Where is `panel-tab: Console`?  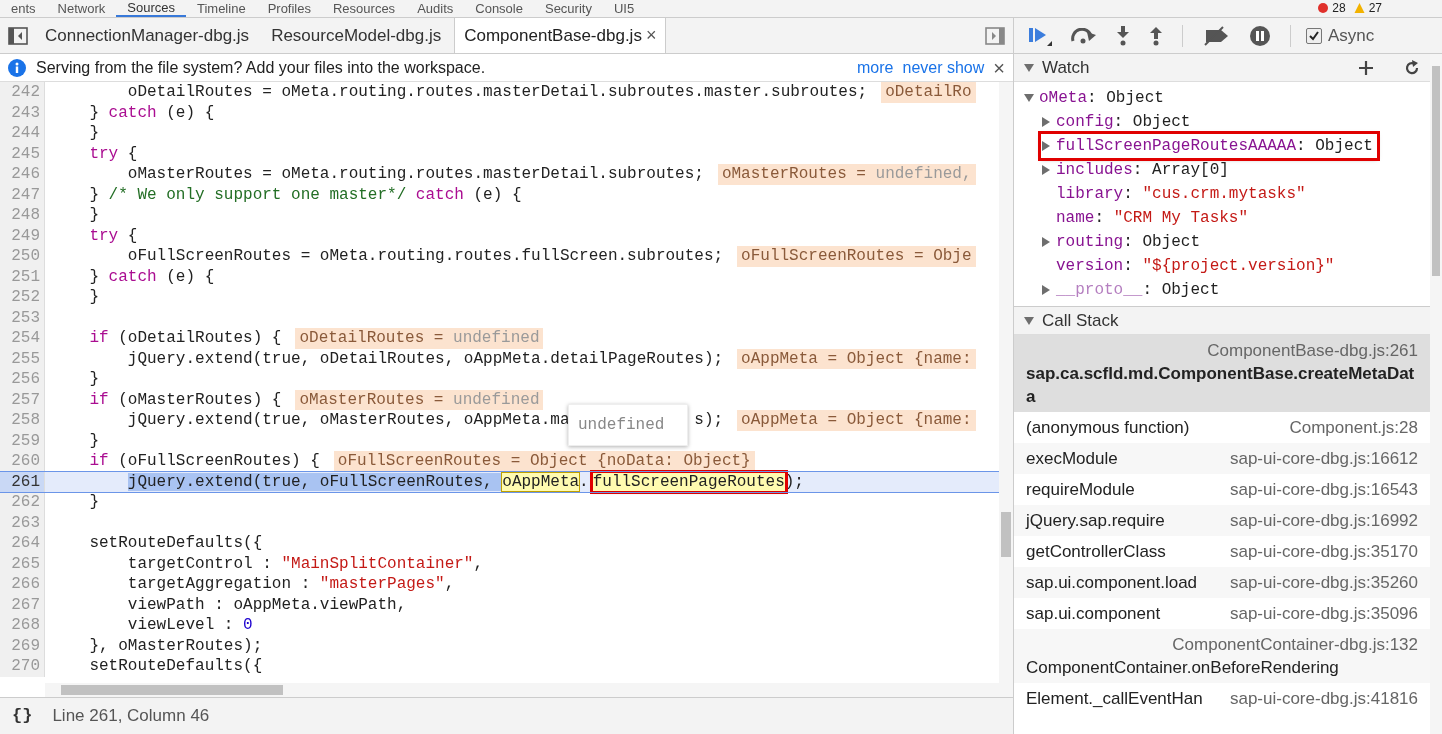 panel-tab: Console is located at coordinates (499, 8).